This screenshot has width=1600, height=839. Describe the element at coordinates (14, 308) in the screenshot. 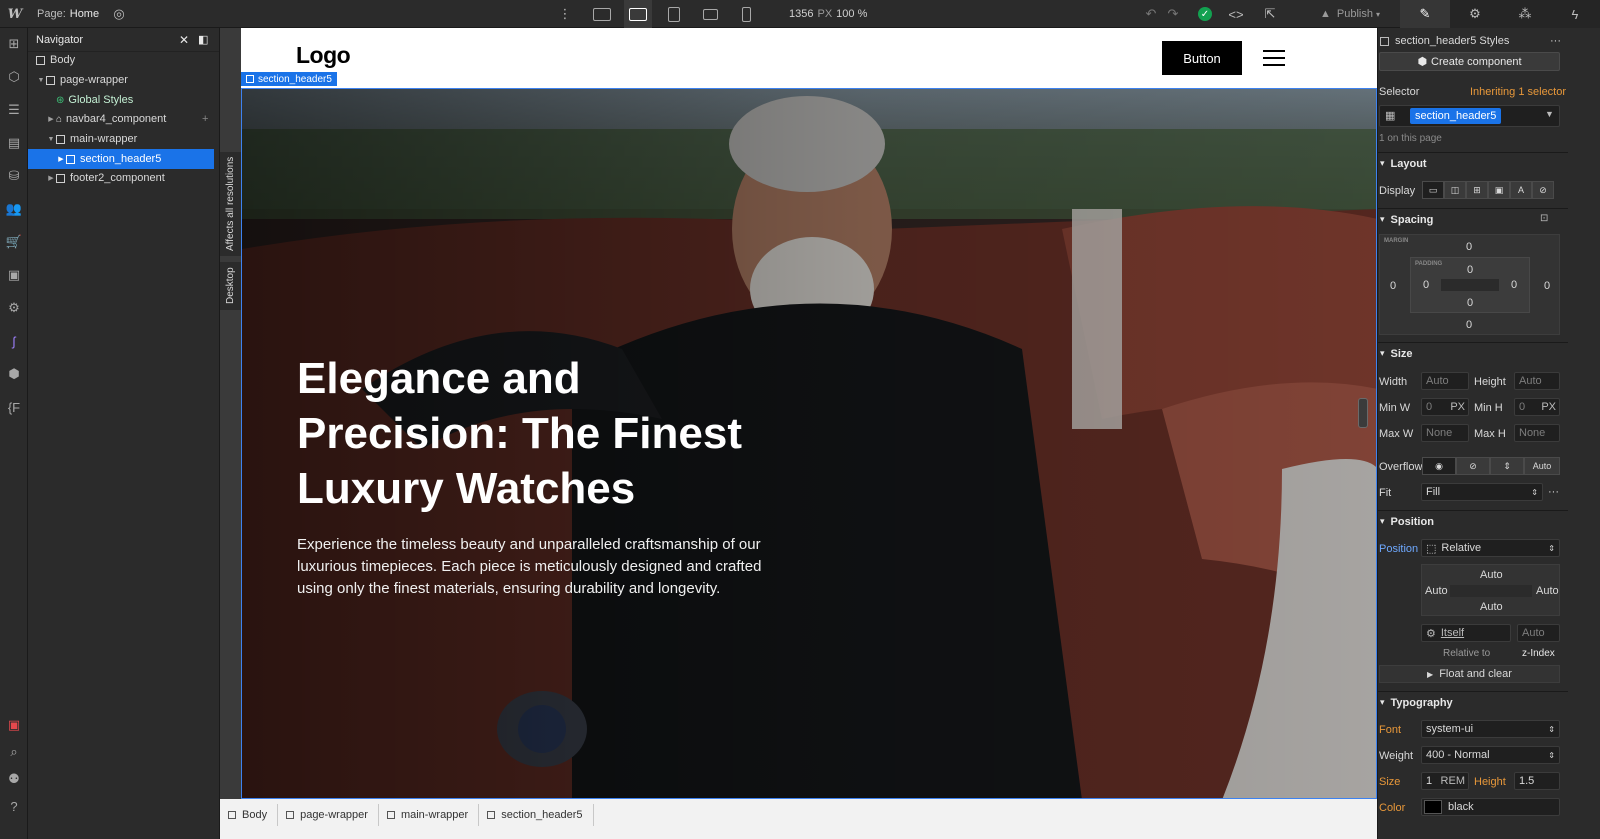

I see `settings-icon: ⚙` at that location.